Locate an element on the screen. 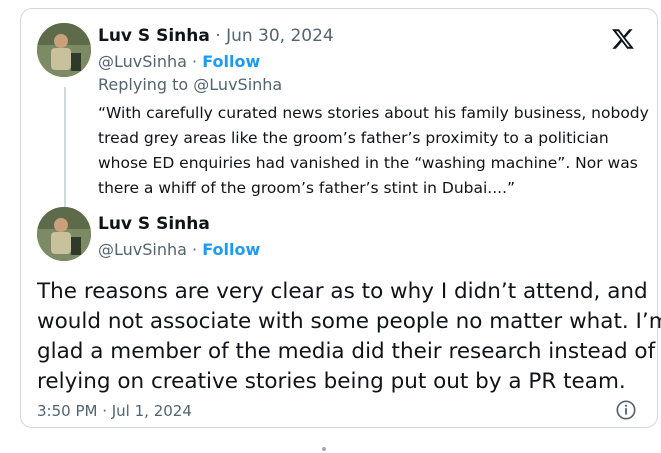 The height and width of the screenshot is (453, 661). author-line: Luv S Sinha · Jun 30, 2024 is located at coordinates (216, 36).